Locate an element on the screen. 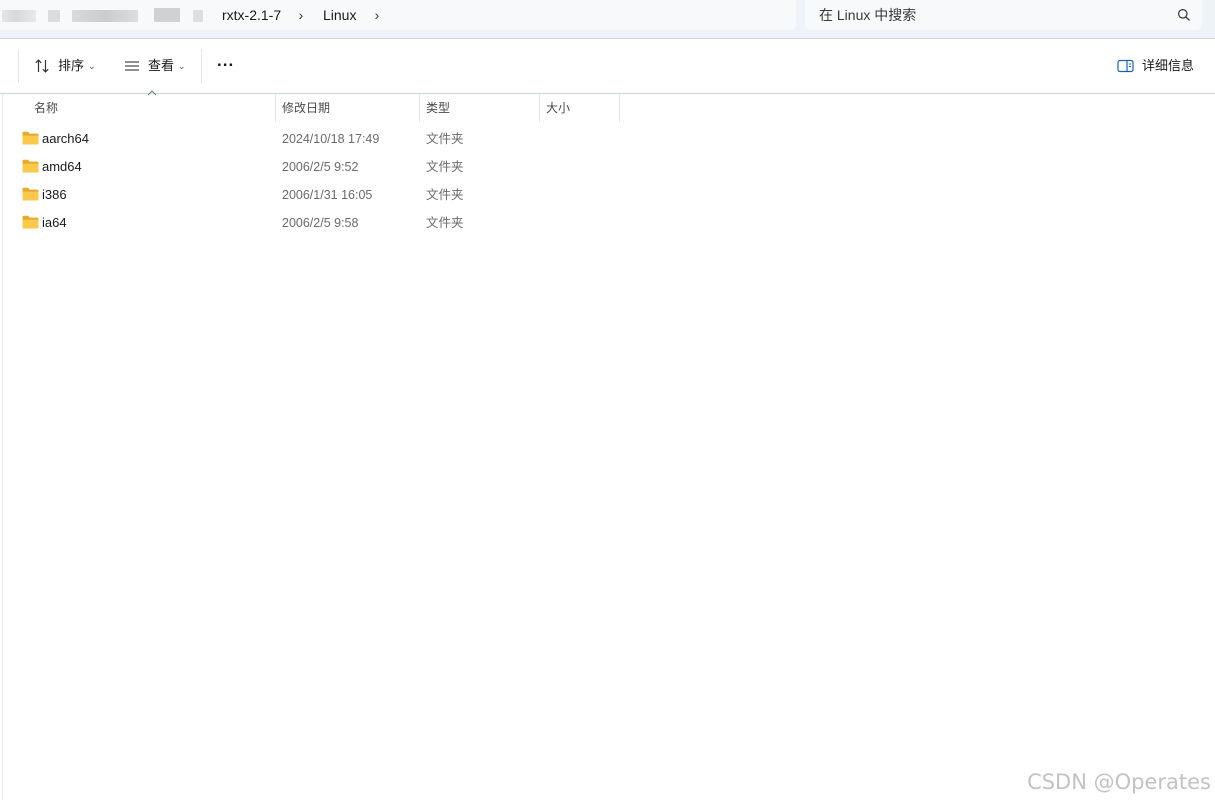  watermark: CSDN @Operates is located at coordinates (1119, 782).